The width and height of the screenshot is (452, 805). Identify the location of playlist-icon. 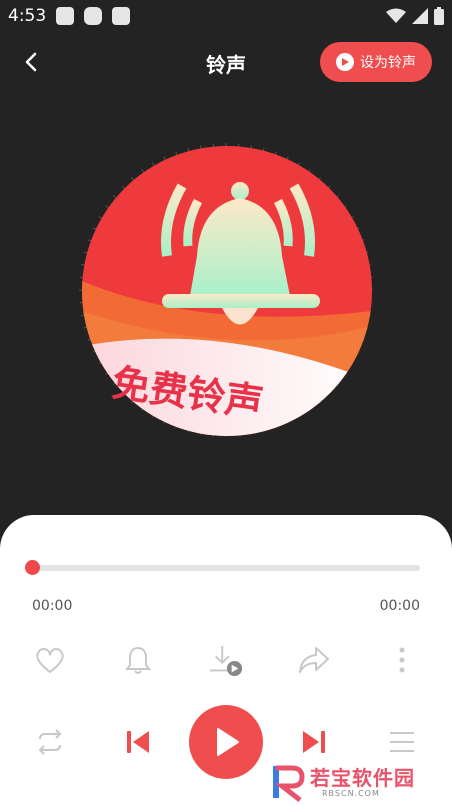
(402, 742).